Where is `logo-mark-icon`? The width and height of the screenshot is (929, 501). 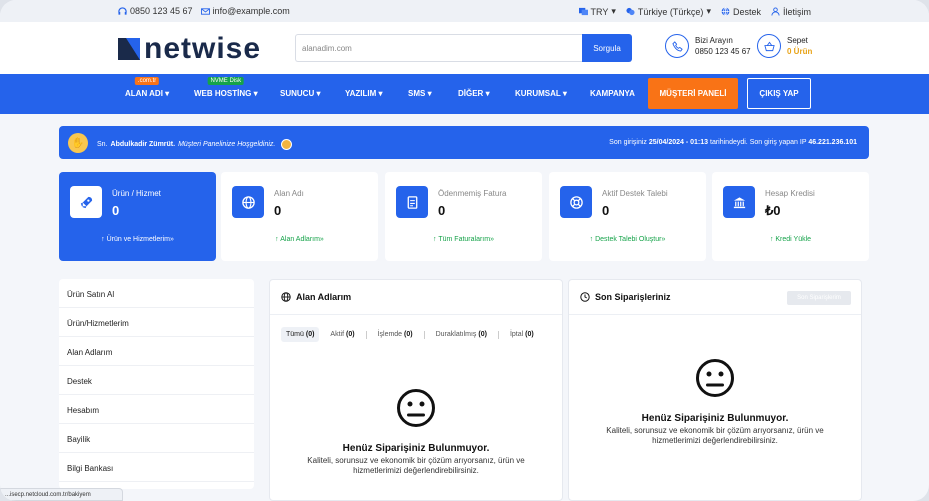 logo-mark-icon is located at coordinates (129, 49).